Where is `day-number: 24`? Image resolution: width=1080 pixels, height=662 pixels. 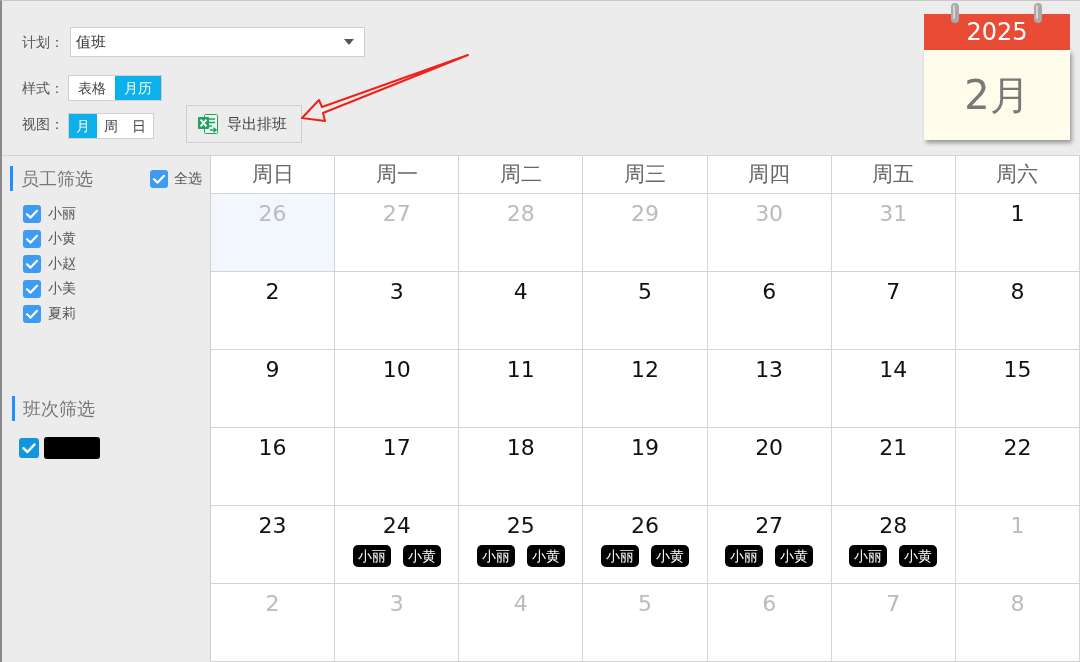
day-number: 24 is located at coordinates (396, 526).